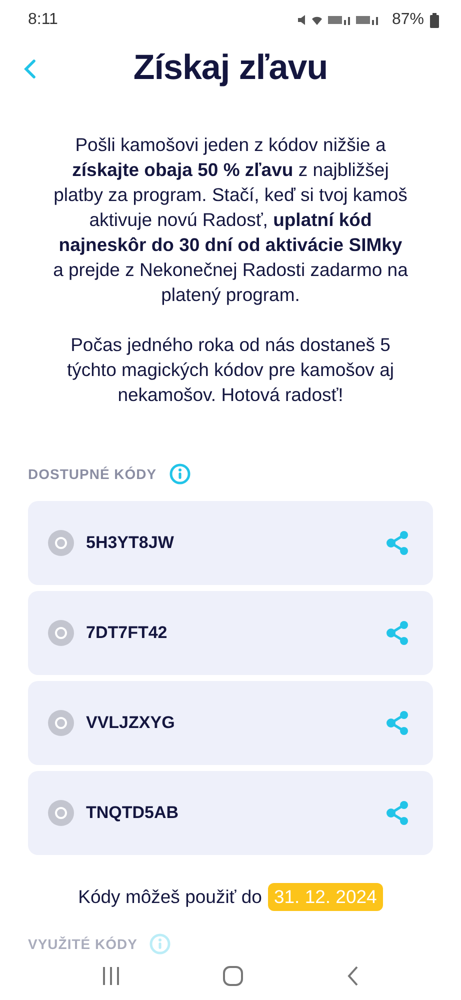  Describe the element at coordinates (325, 897) in the screenshot. I see `expiry-date: 31. 12. 2024` at that location.